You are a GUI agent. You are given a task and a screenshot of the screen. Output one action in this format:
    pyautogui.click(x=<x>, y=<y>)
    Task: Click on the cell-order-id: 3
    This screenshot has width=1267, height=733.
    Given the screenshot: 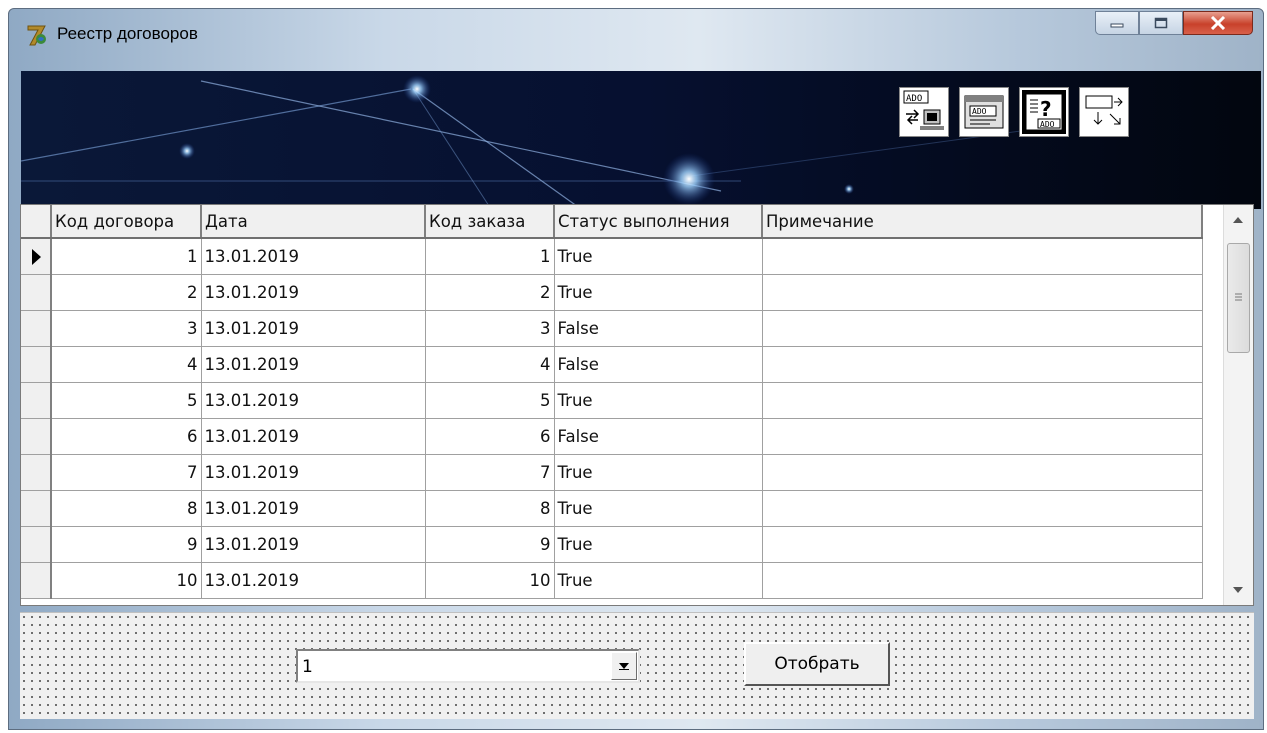 What is the action you would take?
    pyautogui.click(x=490, y=328)
    